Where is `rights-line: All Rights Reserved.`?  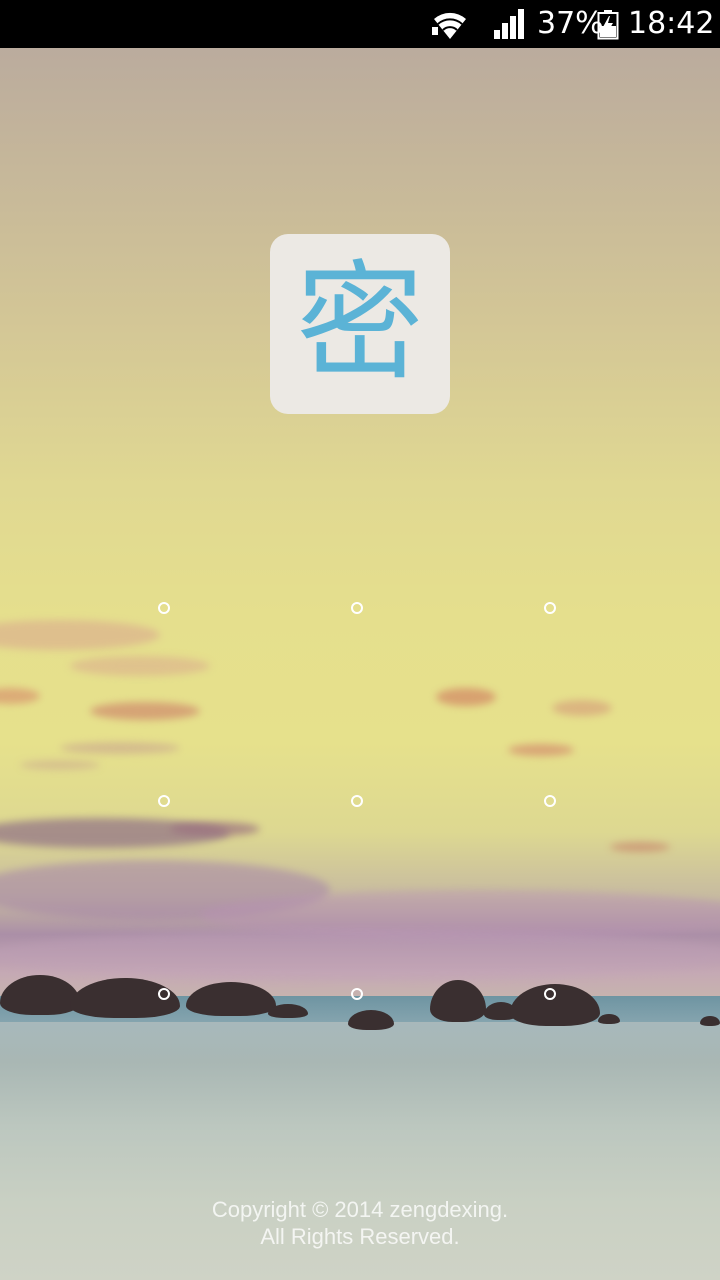 rights-line: All Rights Reserved. is located at coordinates (360, 1236).